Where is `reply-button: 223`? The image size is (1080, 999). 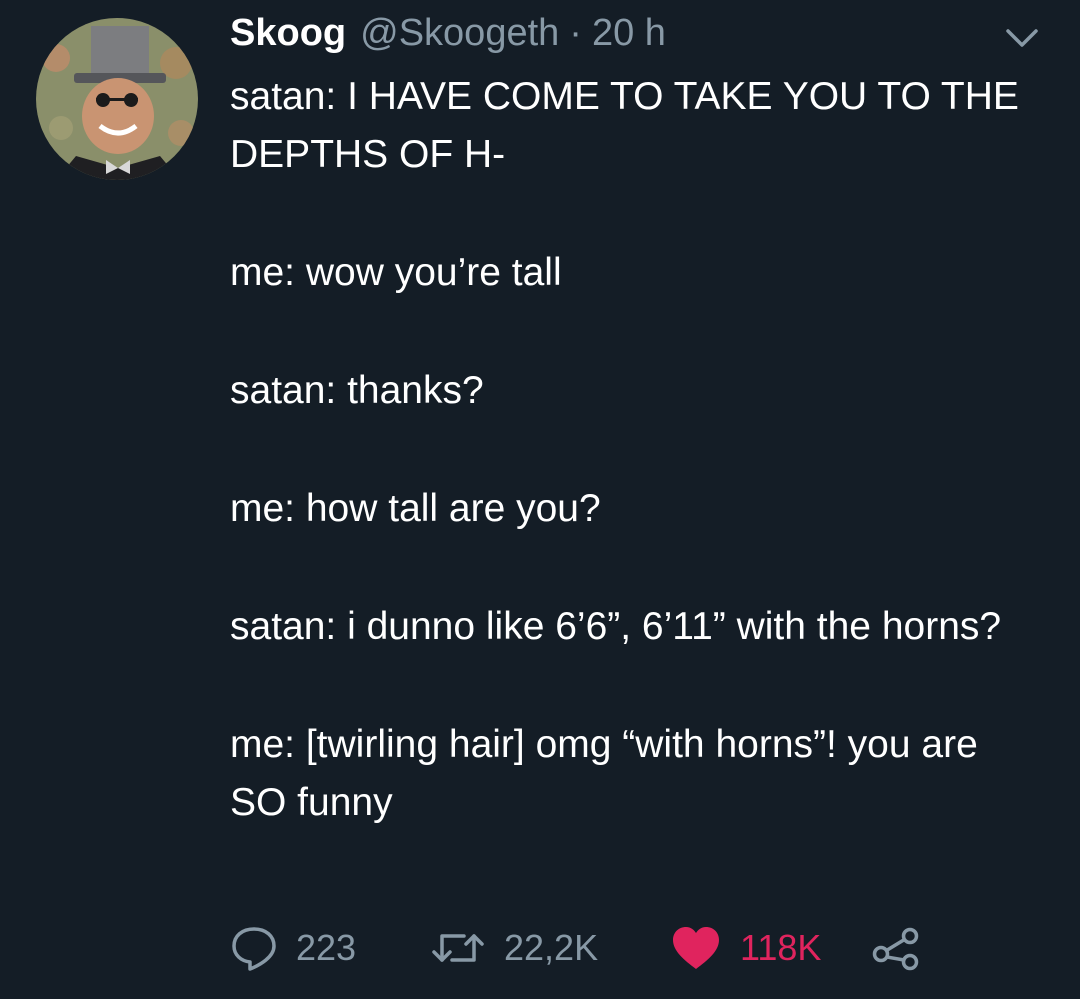
reply-button: 223 is located at coordinates (330, 948).